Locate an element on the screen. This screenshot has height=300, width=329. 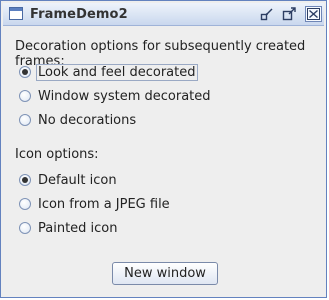
restore-icon is located at coordinates (267, 14).